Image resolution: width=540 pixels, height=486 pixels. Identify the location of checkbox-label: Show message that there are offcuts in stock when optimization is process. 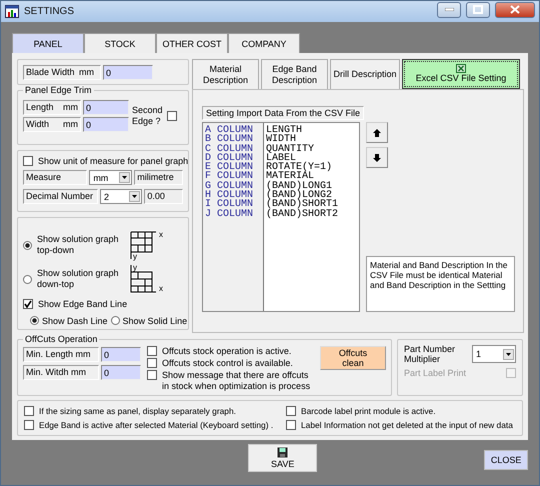
(237, 381).